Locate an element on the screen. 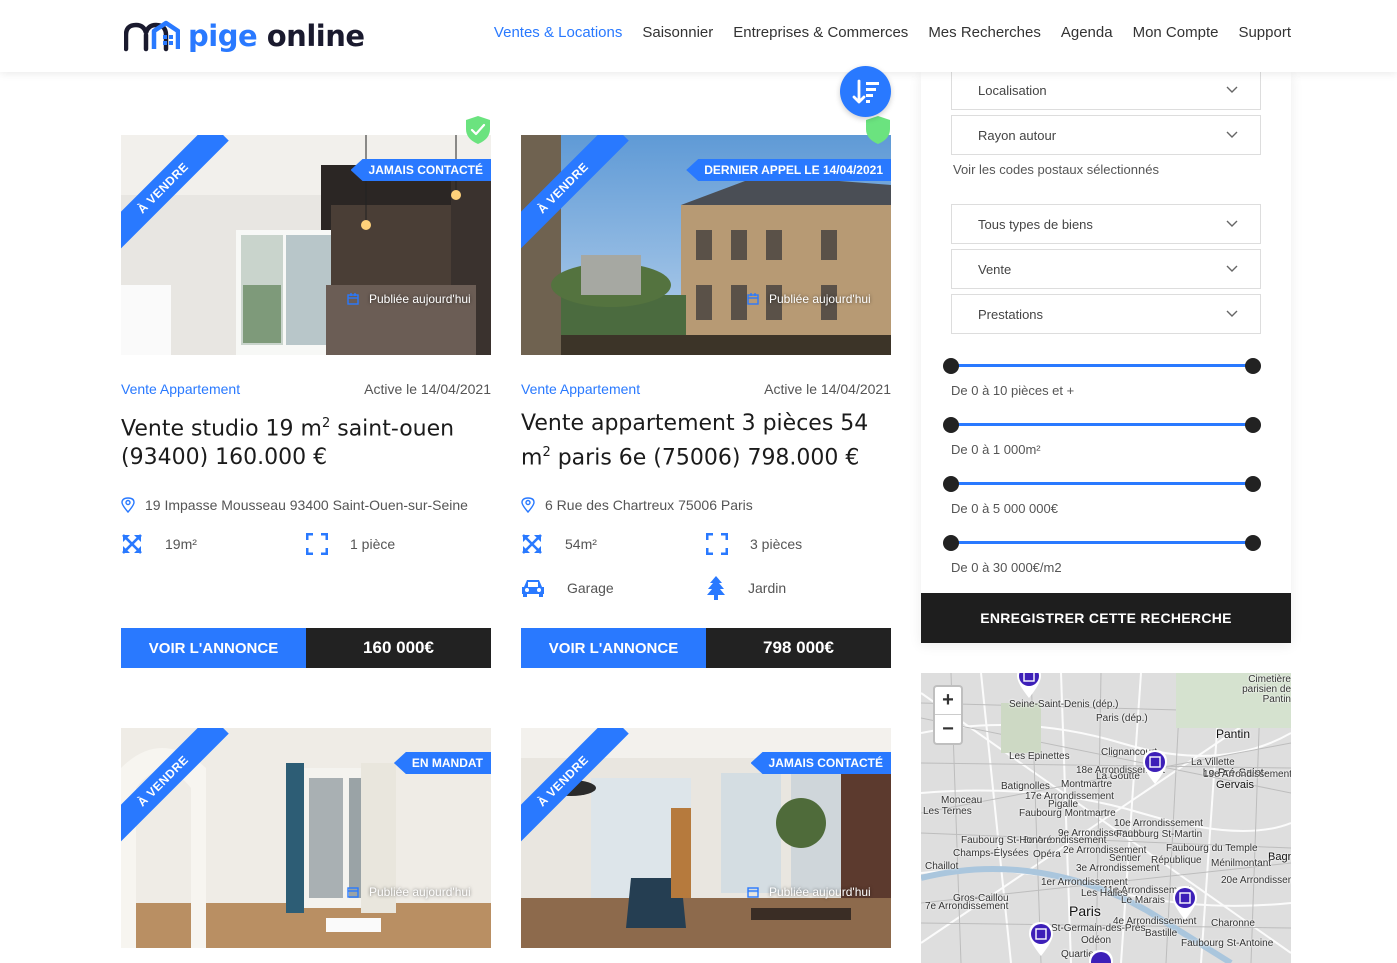 The width and height of the screenshot is (1397, 963). map-label: 3e Arrondissement is located at coordinates (1118, 868).